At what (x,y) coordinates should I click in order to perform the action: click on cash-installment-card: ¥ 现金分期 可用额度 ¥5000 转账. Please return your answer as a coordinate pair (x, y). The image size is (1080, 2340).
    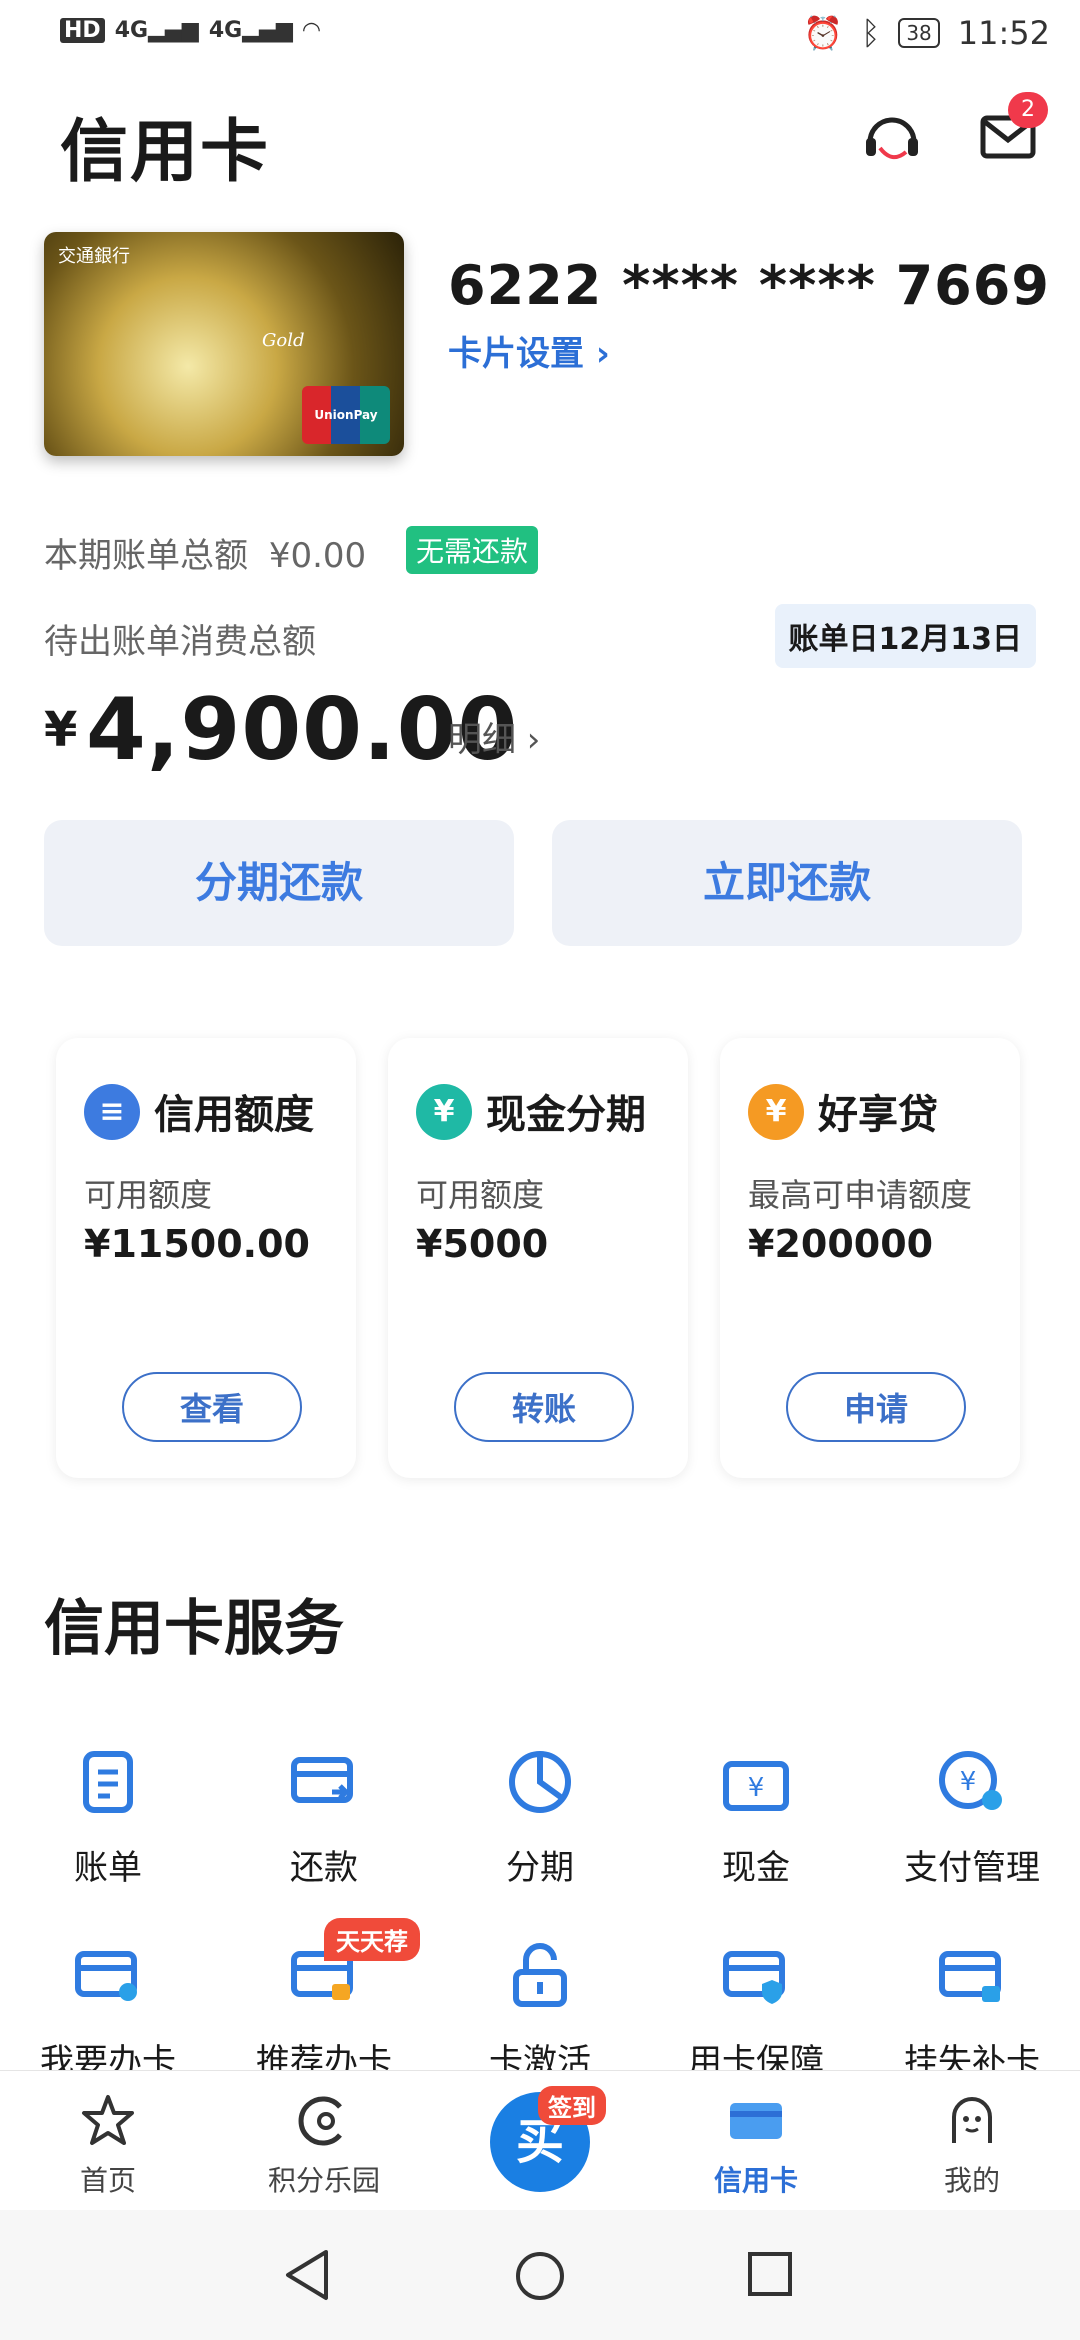
    Looking at the image, I should click on (538, 1258).